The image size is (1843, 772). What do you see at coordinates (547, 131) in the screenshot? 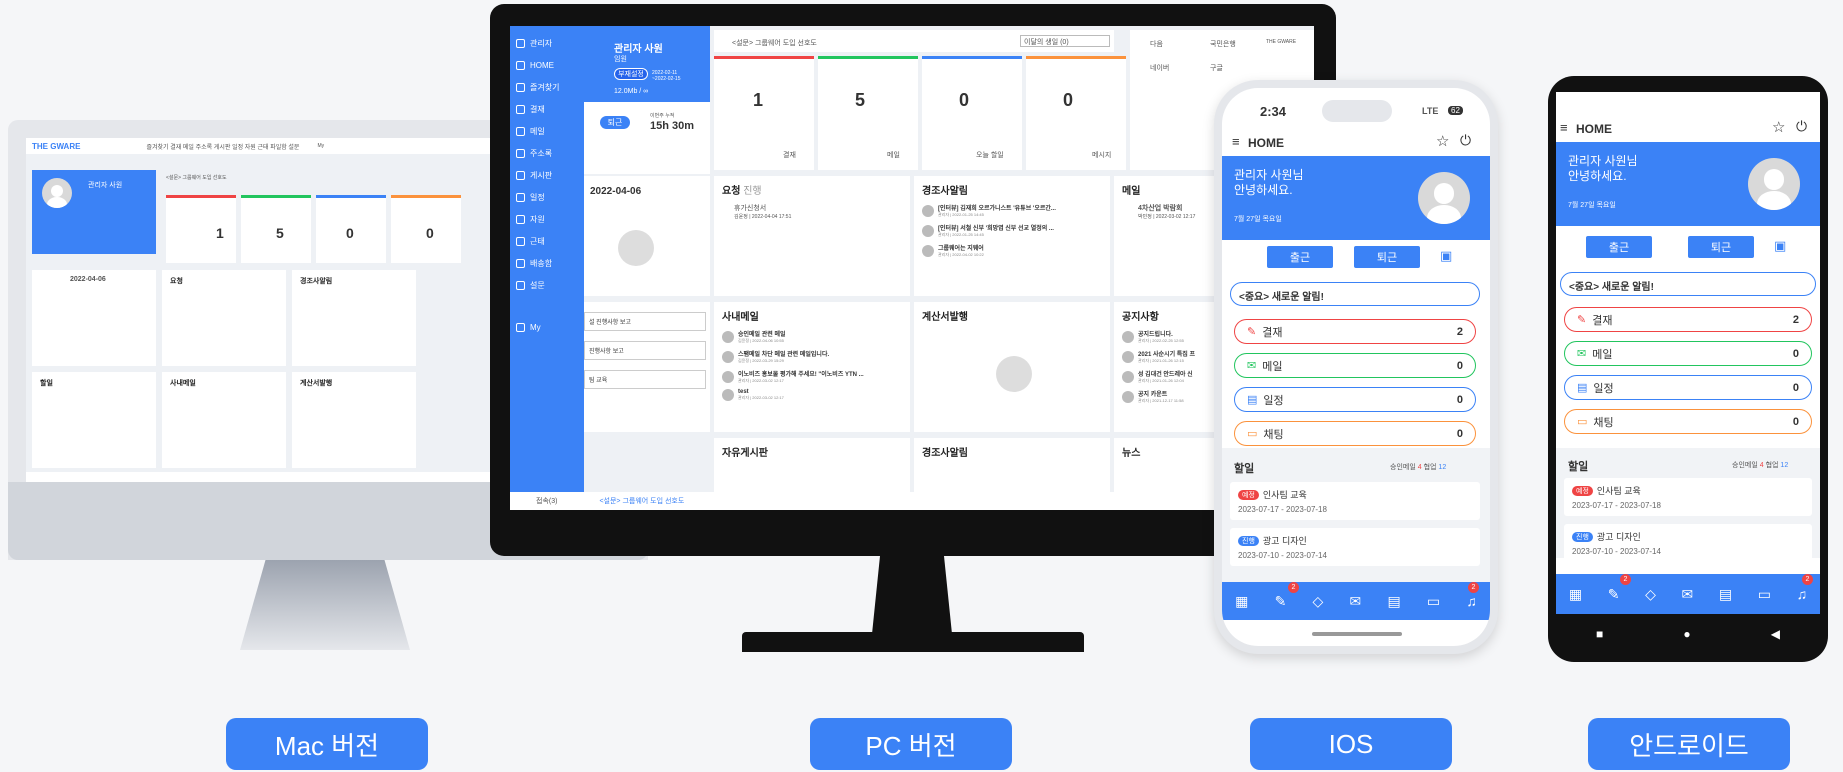
I see `sidebar-item-4: 메일` at bounding box center [547, 131].